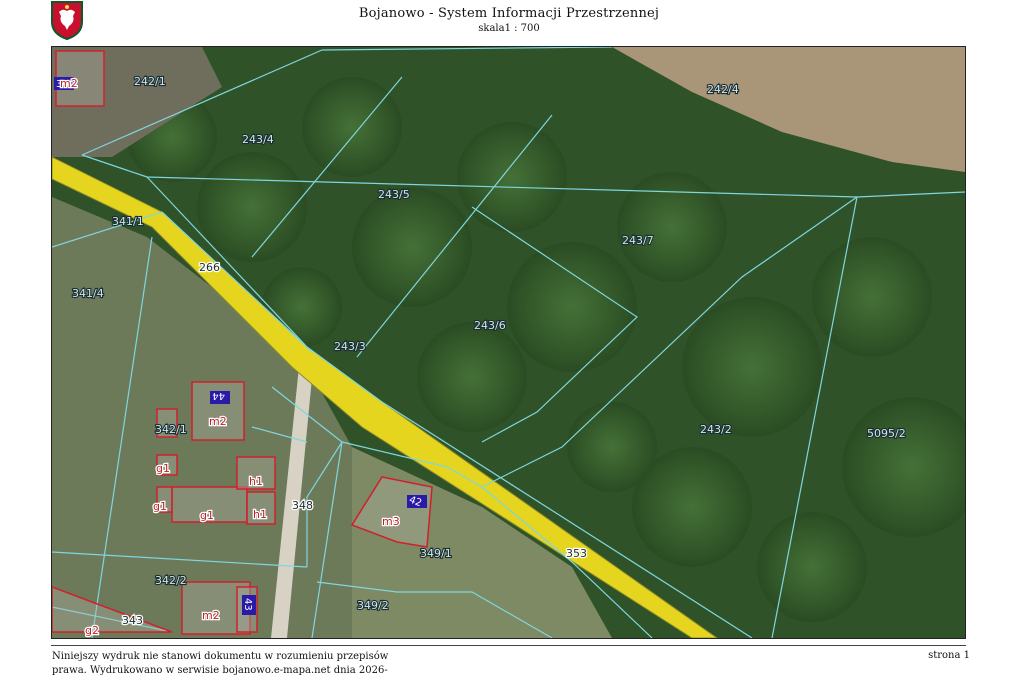  Describe the element at coordinates (723, 89) in the screenshot. I see `parcel-242-4: 242/4` at that location.